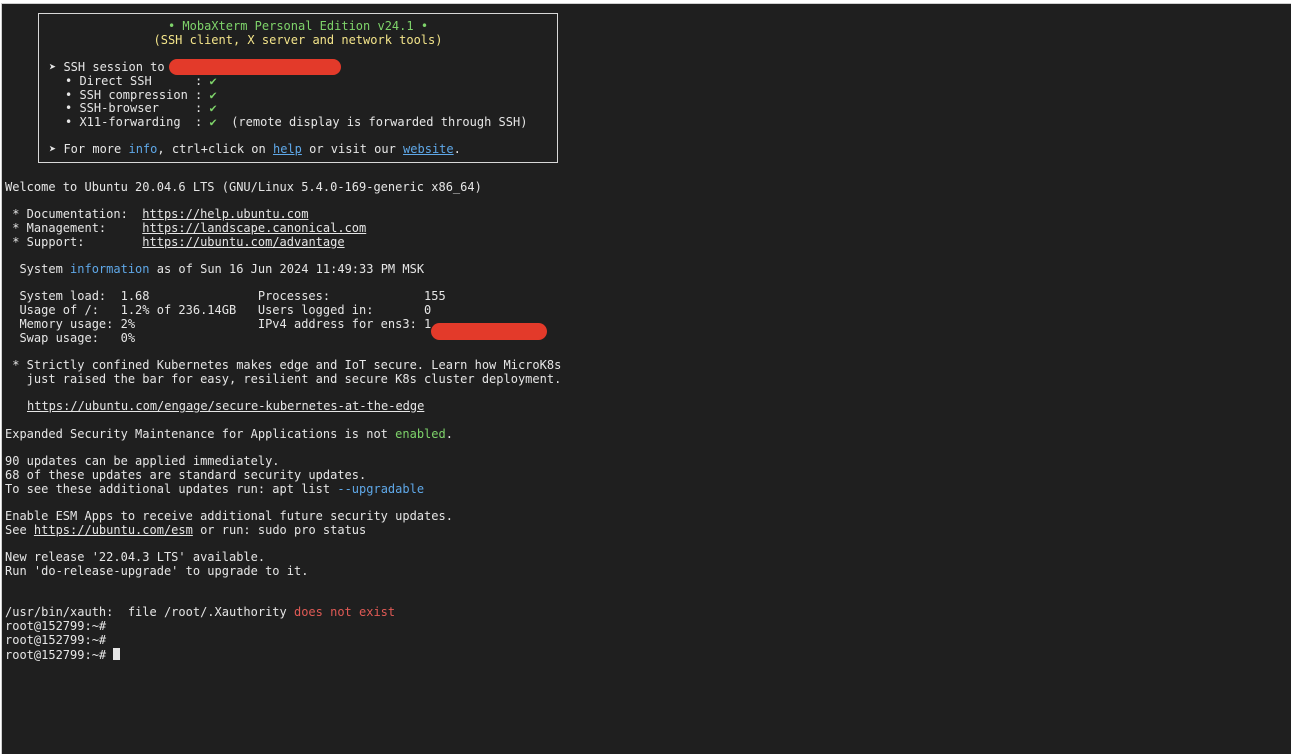  Describe the element at coordinates (489, 331) in the screenshot. I see `redaction-mark` at that location.